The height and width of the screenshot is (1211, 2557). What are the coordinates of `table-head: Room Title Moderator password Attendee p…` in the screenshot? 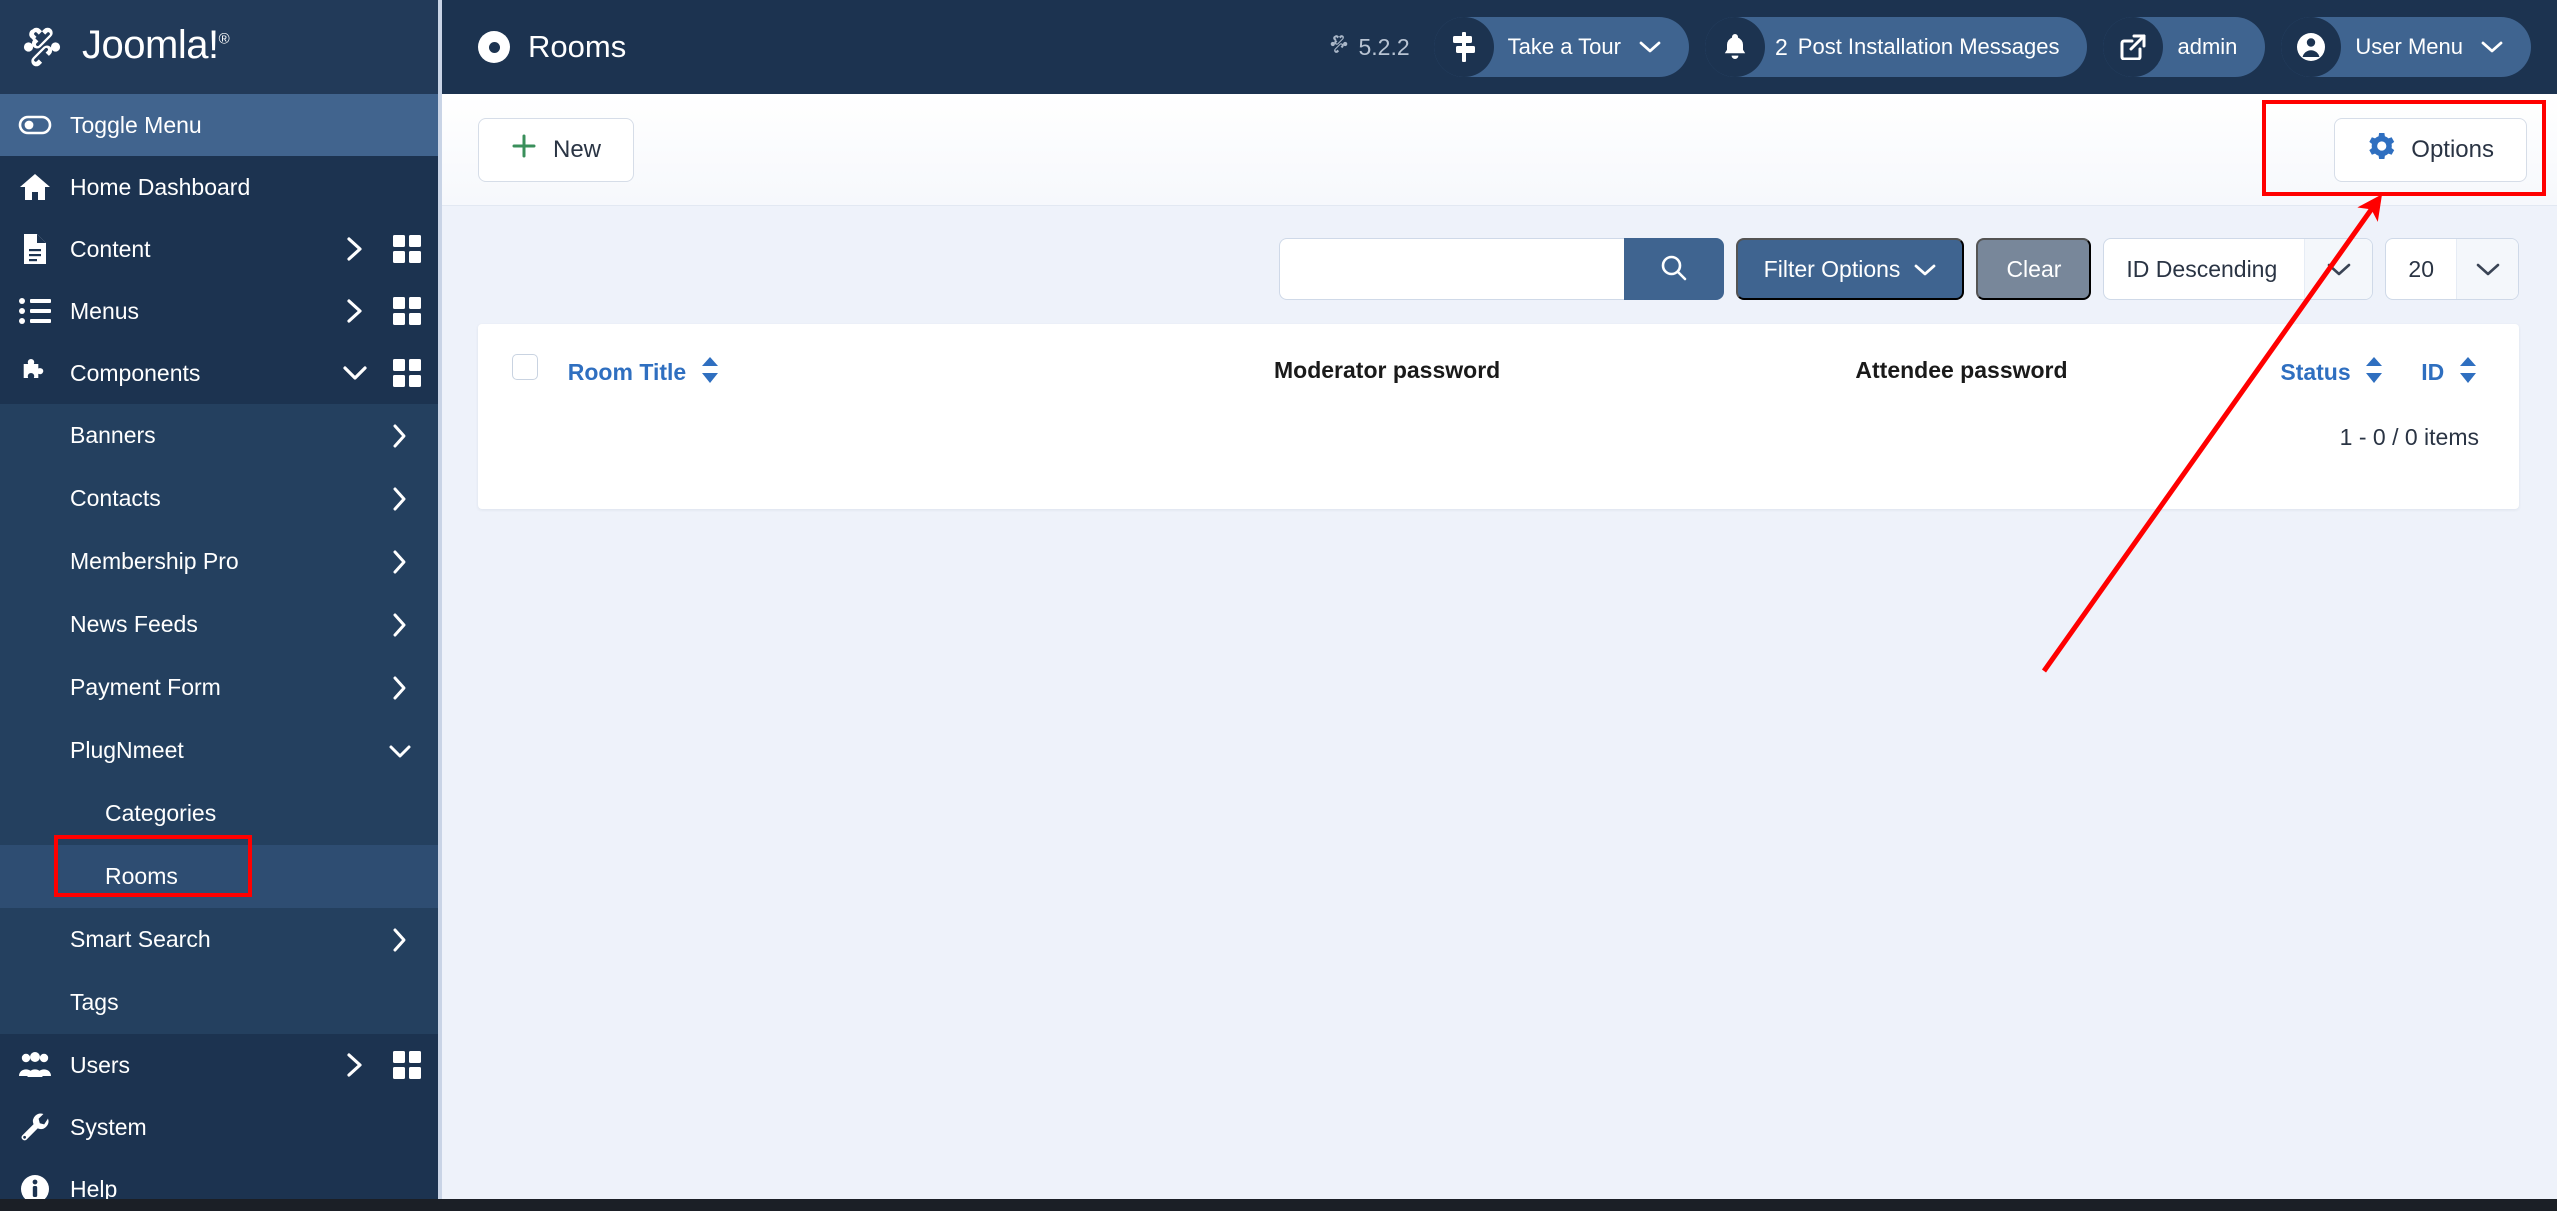 It's located at (1498, 370).